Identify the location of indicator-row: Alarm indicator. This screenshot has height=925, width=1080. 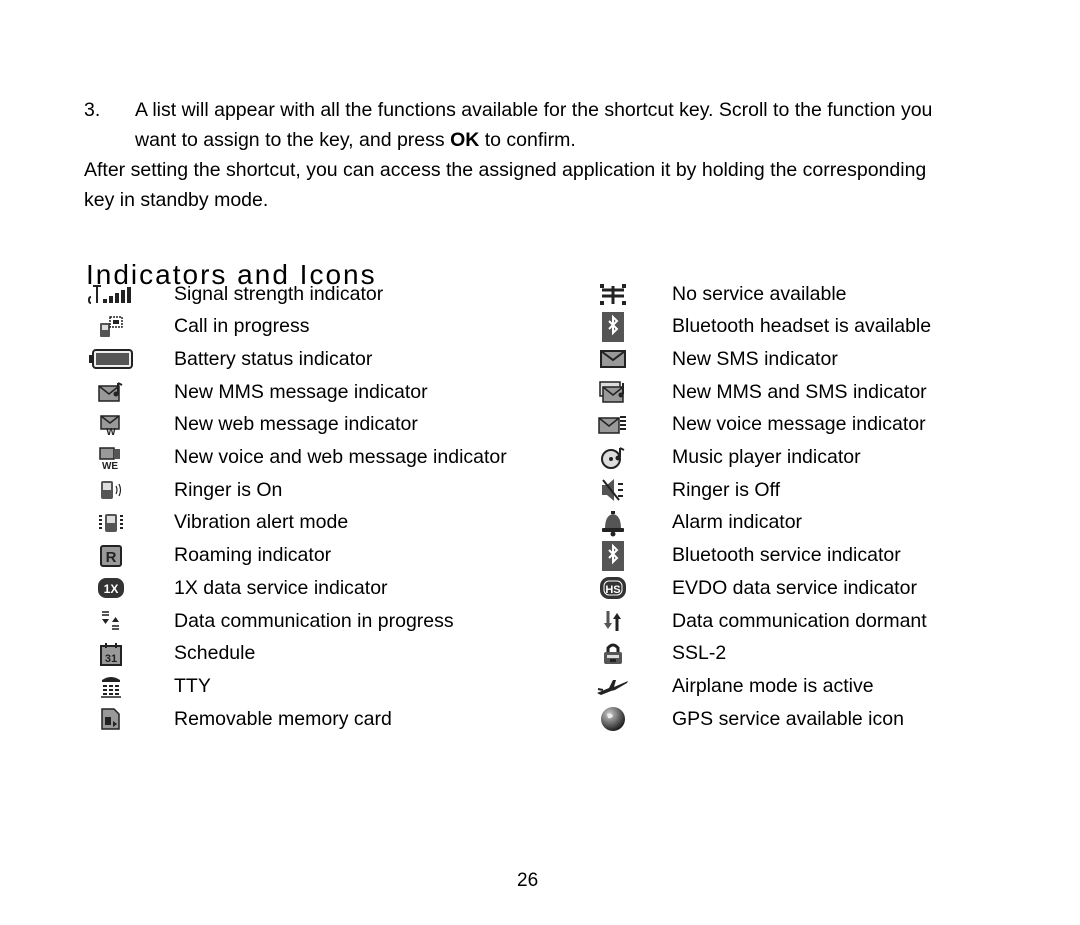
(788, 523).